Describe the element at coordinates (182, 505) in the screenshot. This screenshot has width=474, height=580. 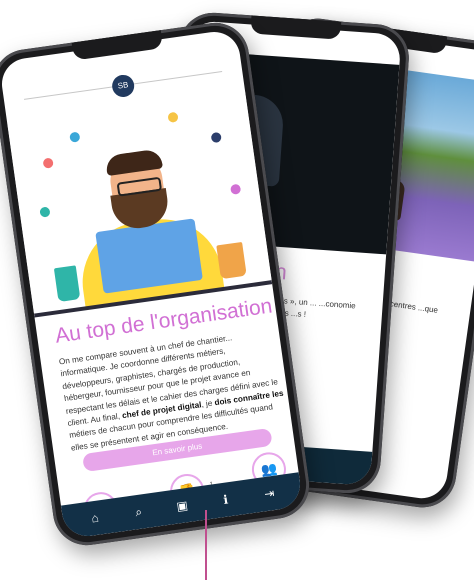
I see `chat-icon: ▣` at that location.